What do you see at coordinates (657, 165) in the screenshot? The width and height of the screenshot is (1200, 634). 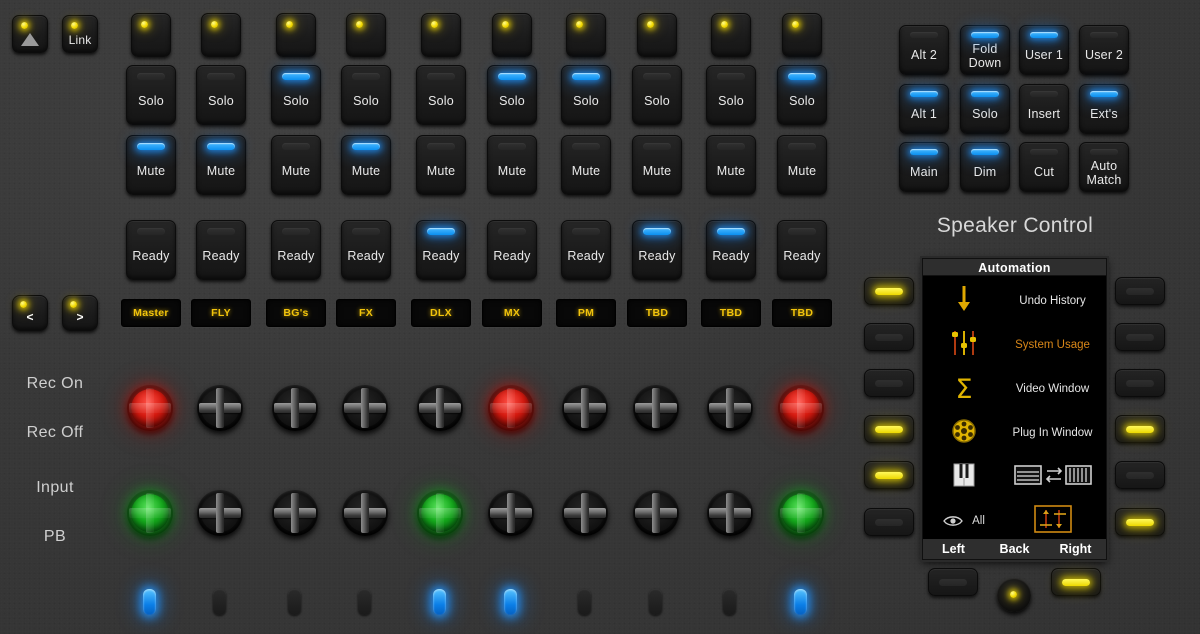 I see `channel-mute-button-8: Mute` at bounding box center [657, 165].